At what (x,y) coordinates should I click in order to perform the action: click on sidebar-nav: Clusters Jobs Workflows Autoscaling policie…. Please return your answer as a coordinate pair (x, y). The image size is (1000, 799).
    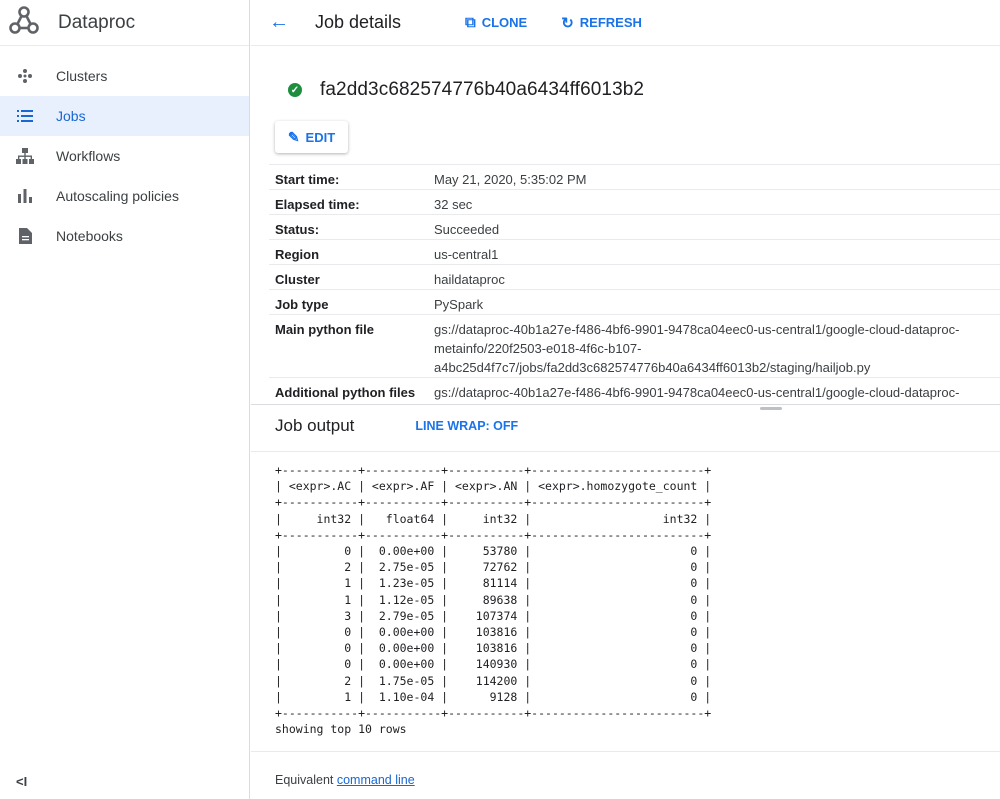
    Looking at the image, I should click on (124, 156).